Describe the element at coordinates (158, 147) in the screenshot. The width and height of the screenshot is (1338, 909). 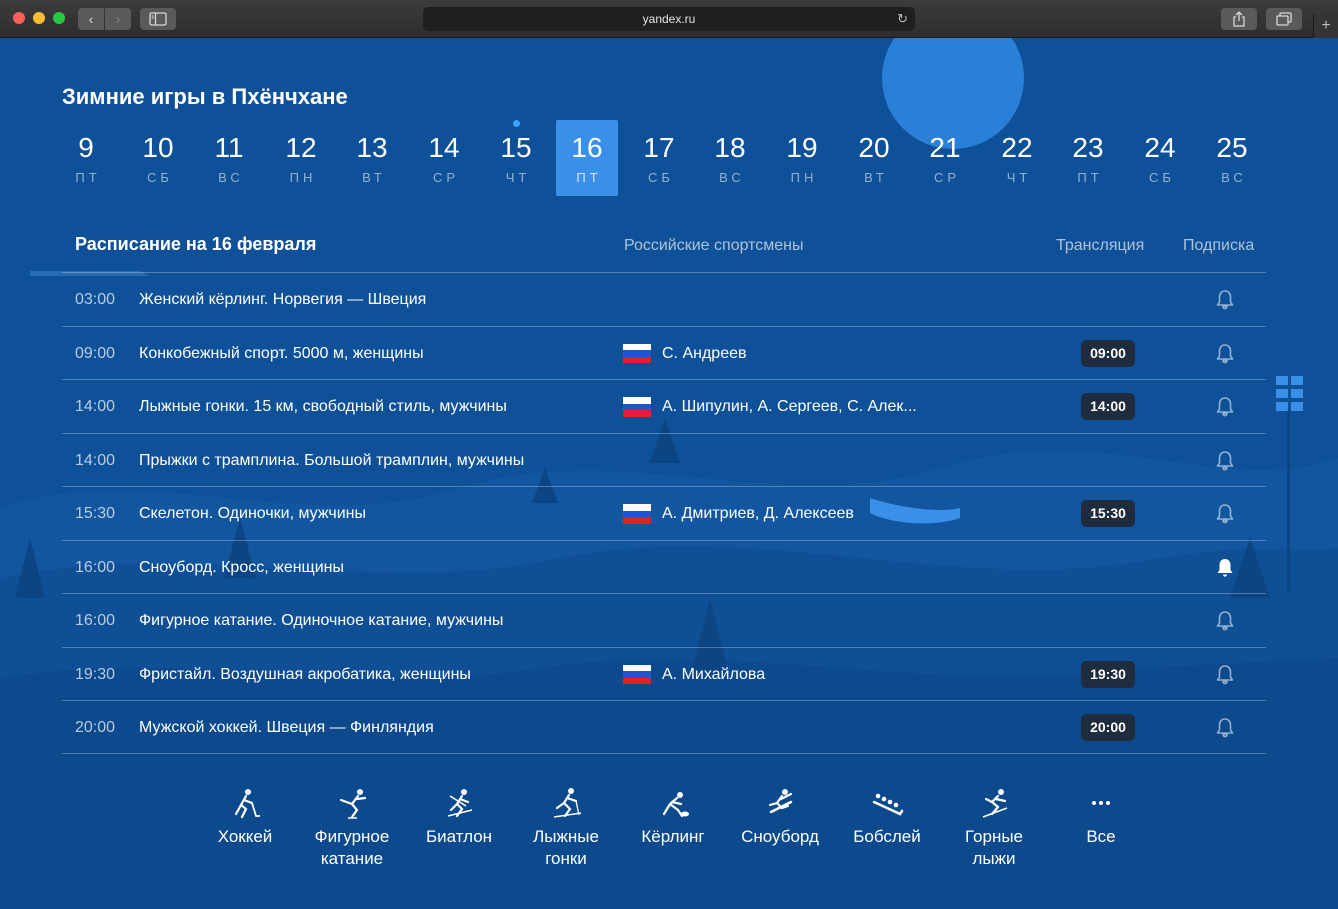
I see `date-number: 10` at that location.